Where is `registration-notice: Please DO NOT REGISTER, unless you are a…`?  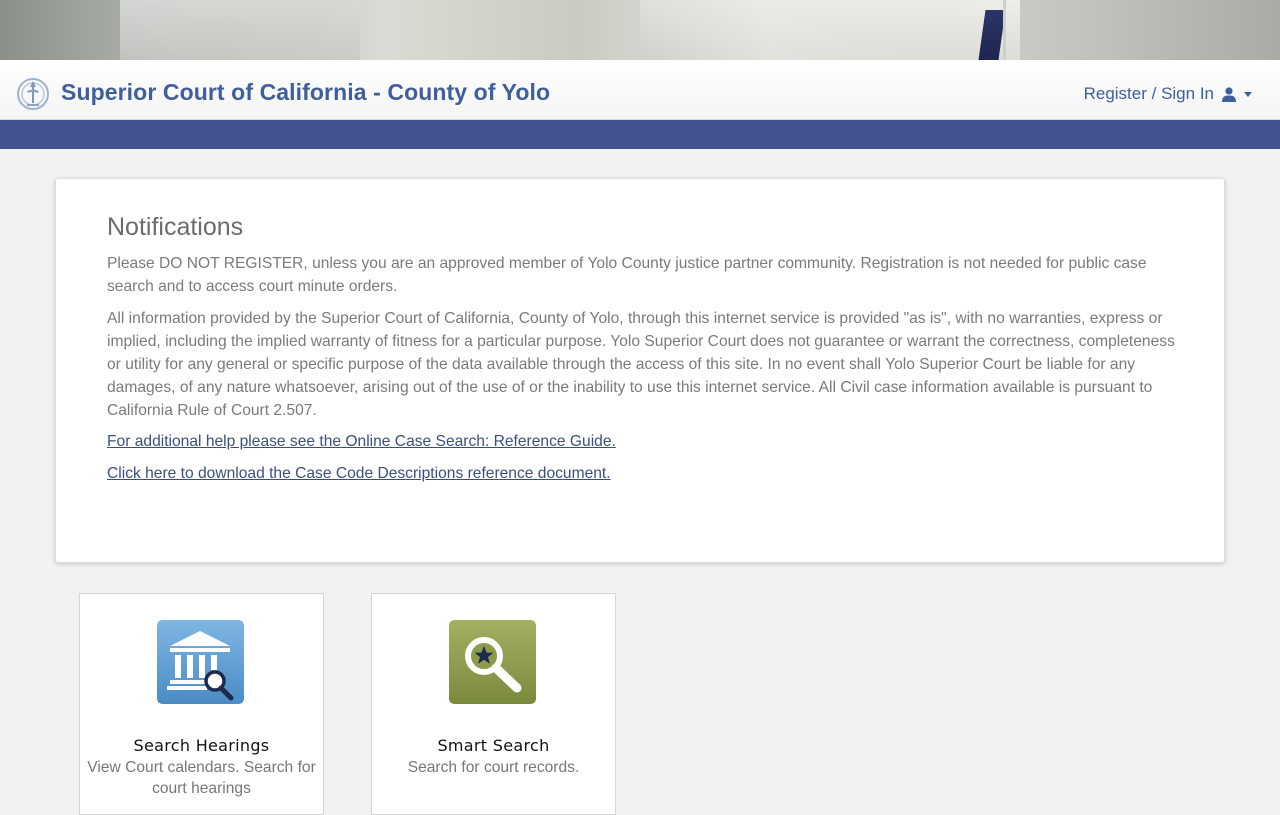
registration-notice: Please DO NOT REGISTER, unless you are a… is located at coordinates (627, 275).